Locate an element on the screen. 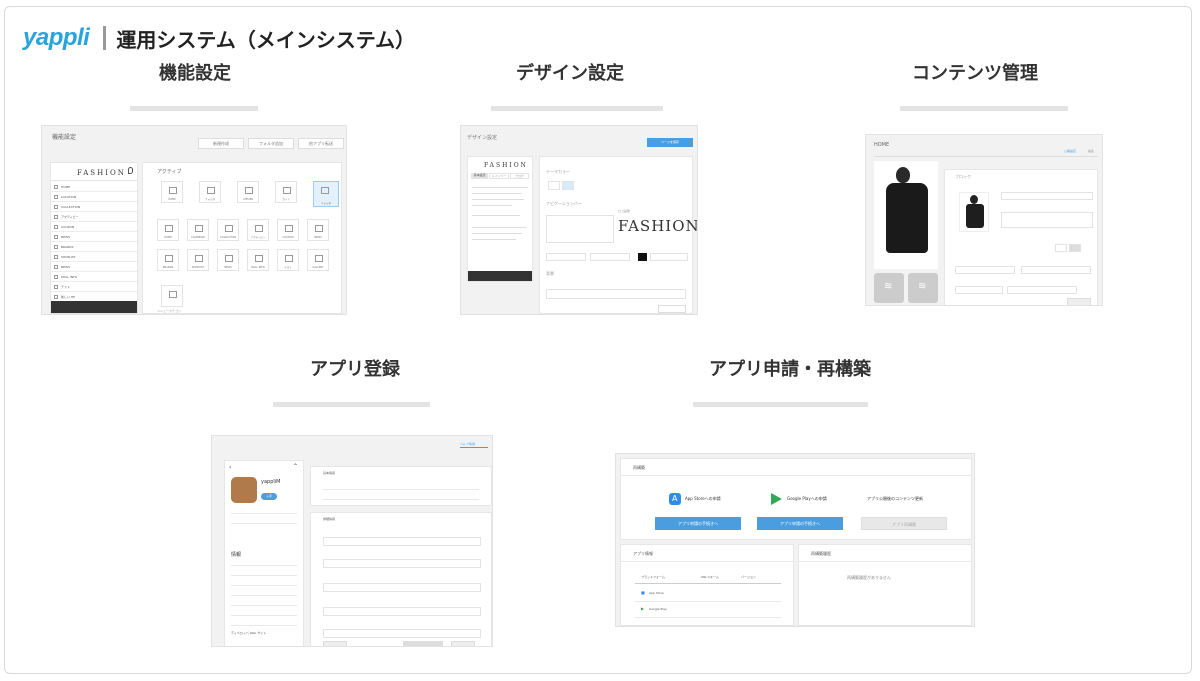 The width and height of the screenshot is (1200, 681). developer-link: ディベロッパ Web サイト is located at coordinates (248, 633).